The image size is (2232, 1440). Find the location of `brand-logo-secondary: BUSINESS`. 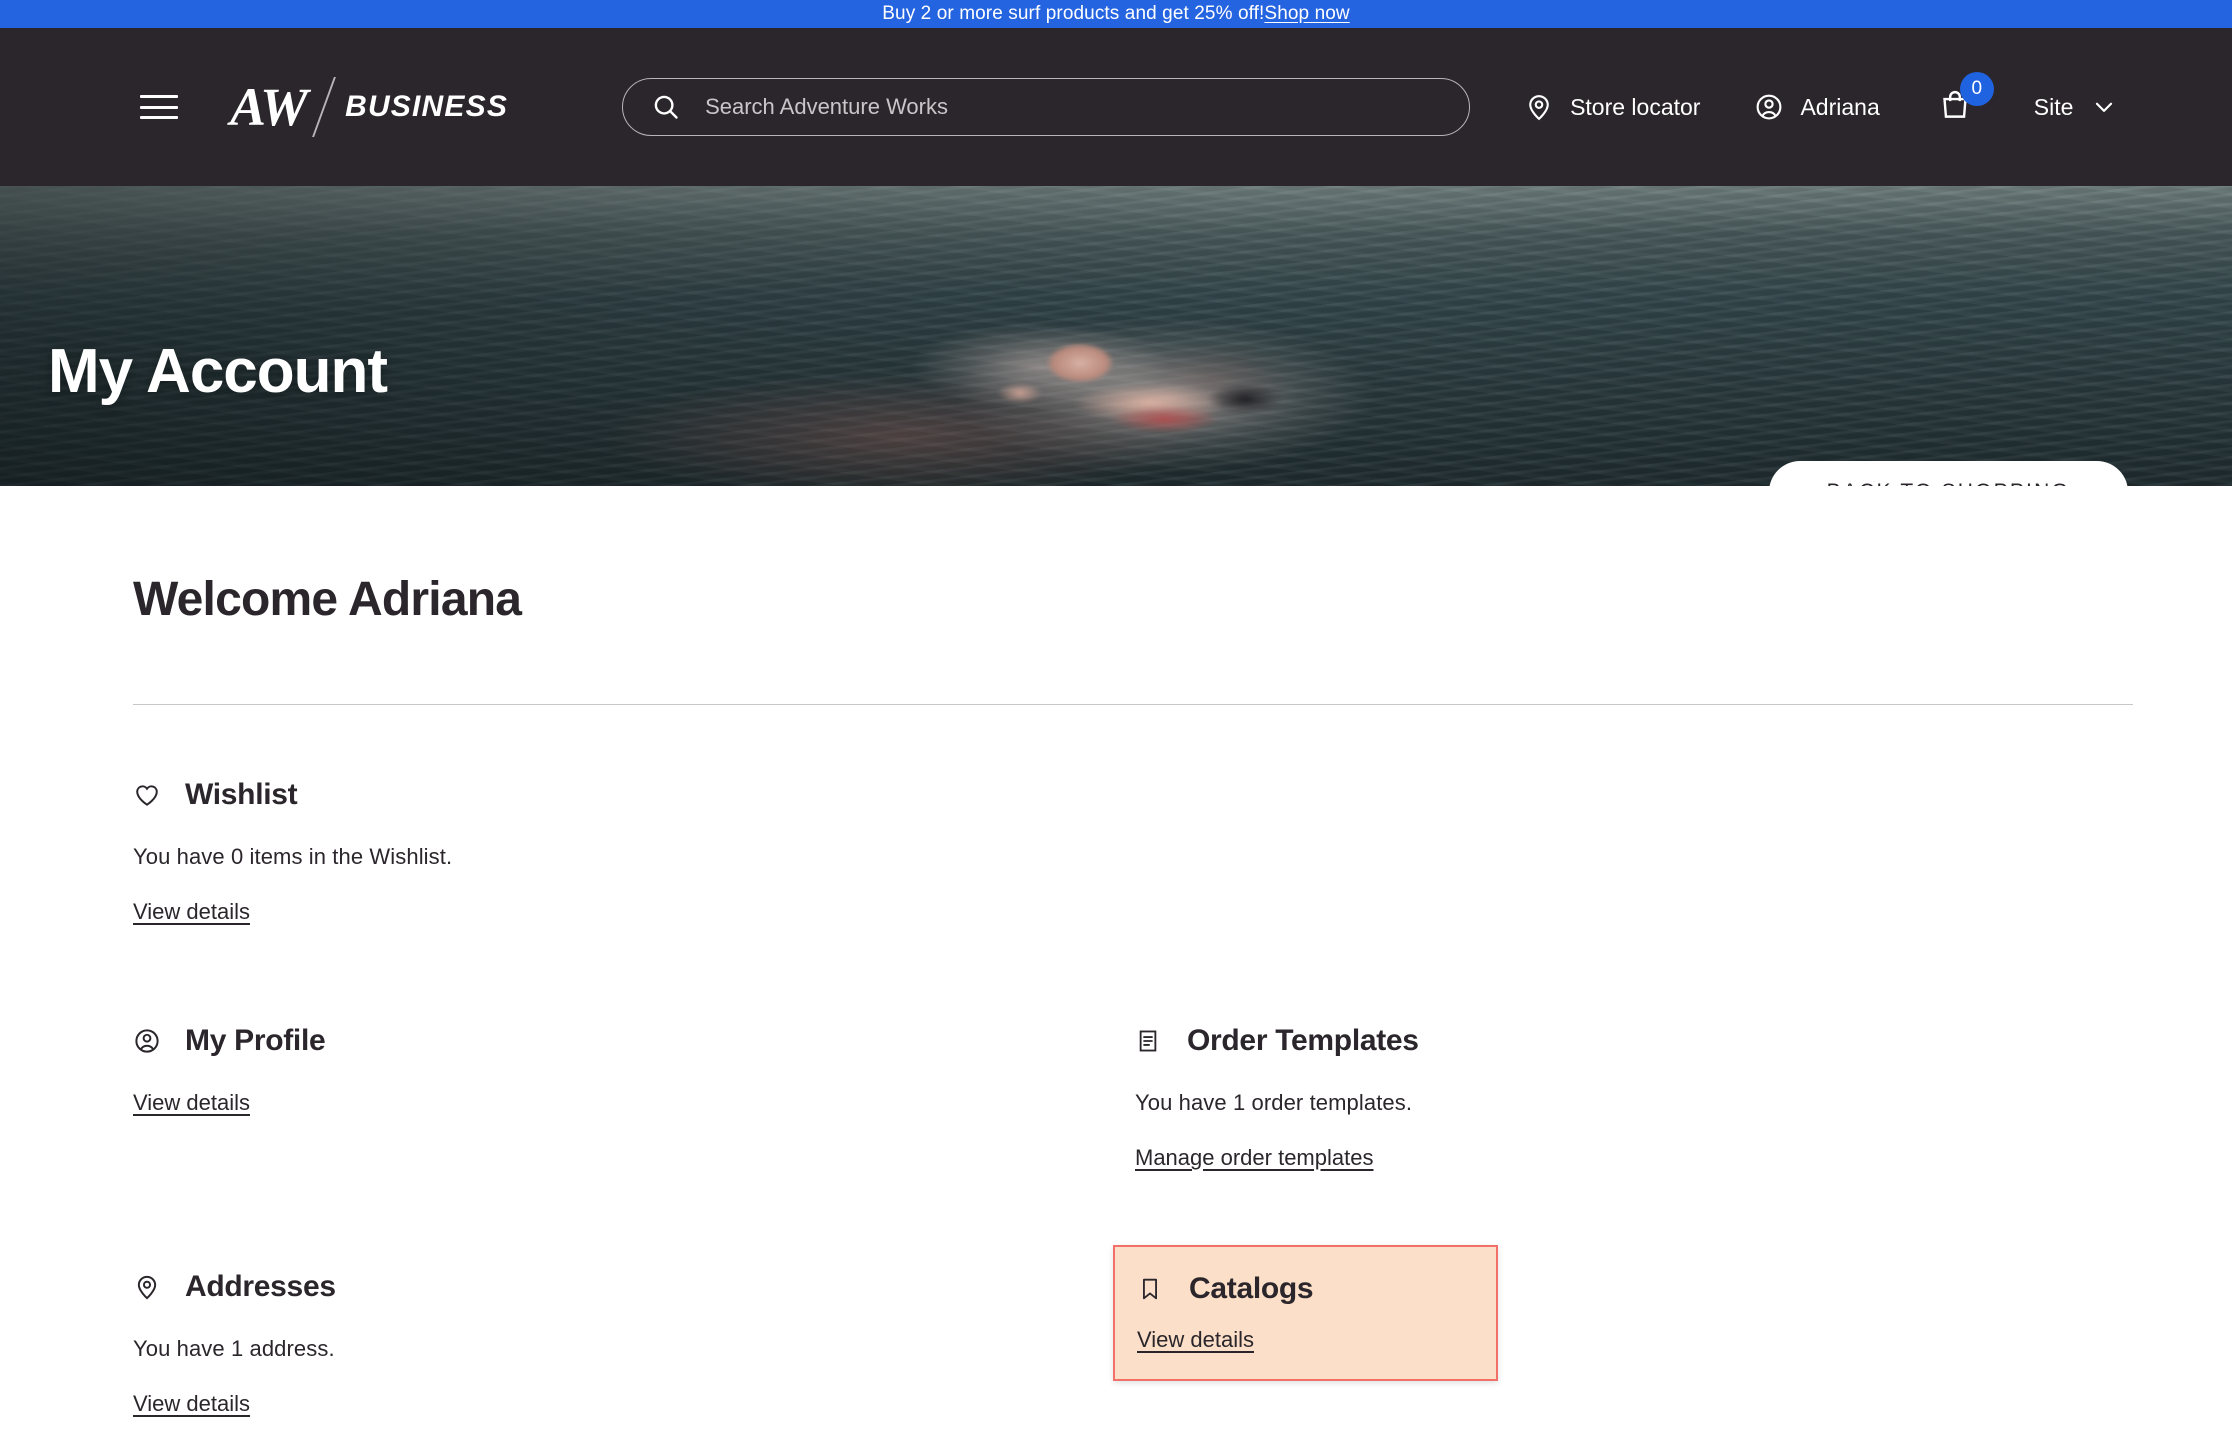

brand-logo-secondary: BUSINESS is located at coordinates (427, 106).